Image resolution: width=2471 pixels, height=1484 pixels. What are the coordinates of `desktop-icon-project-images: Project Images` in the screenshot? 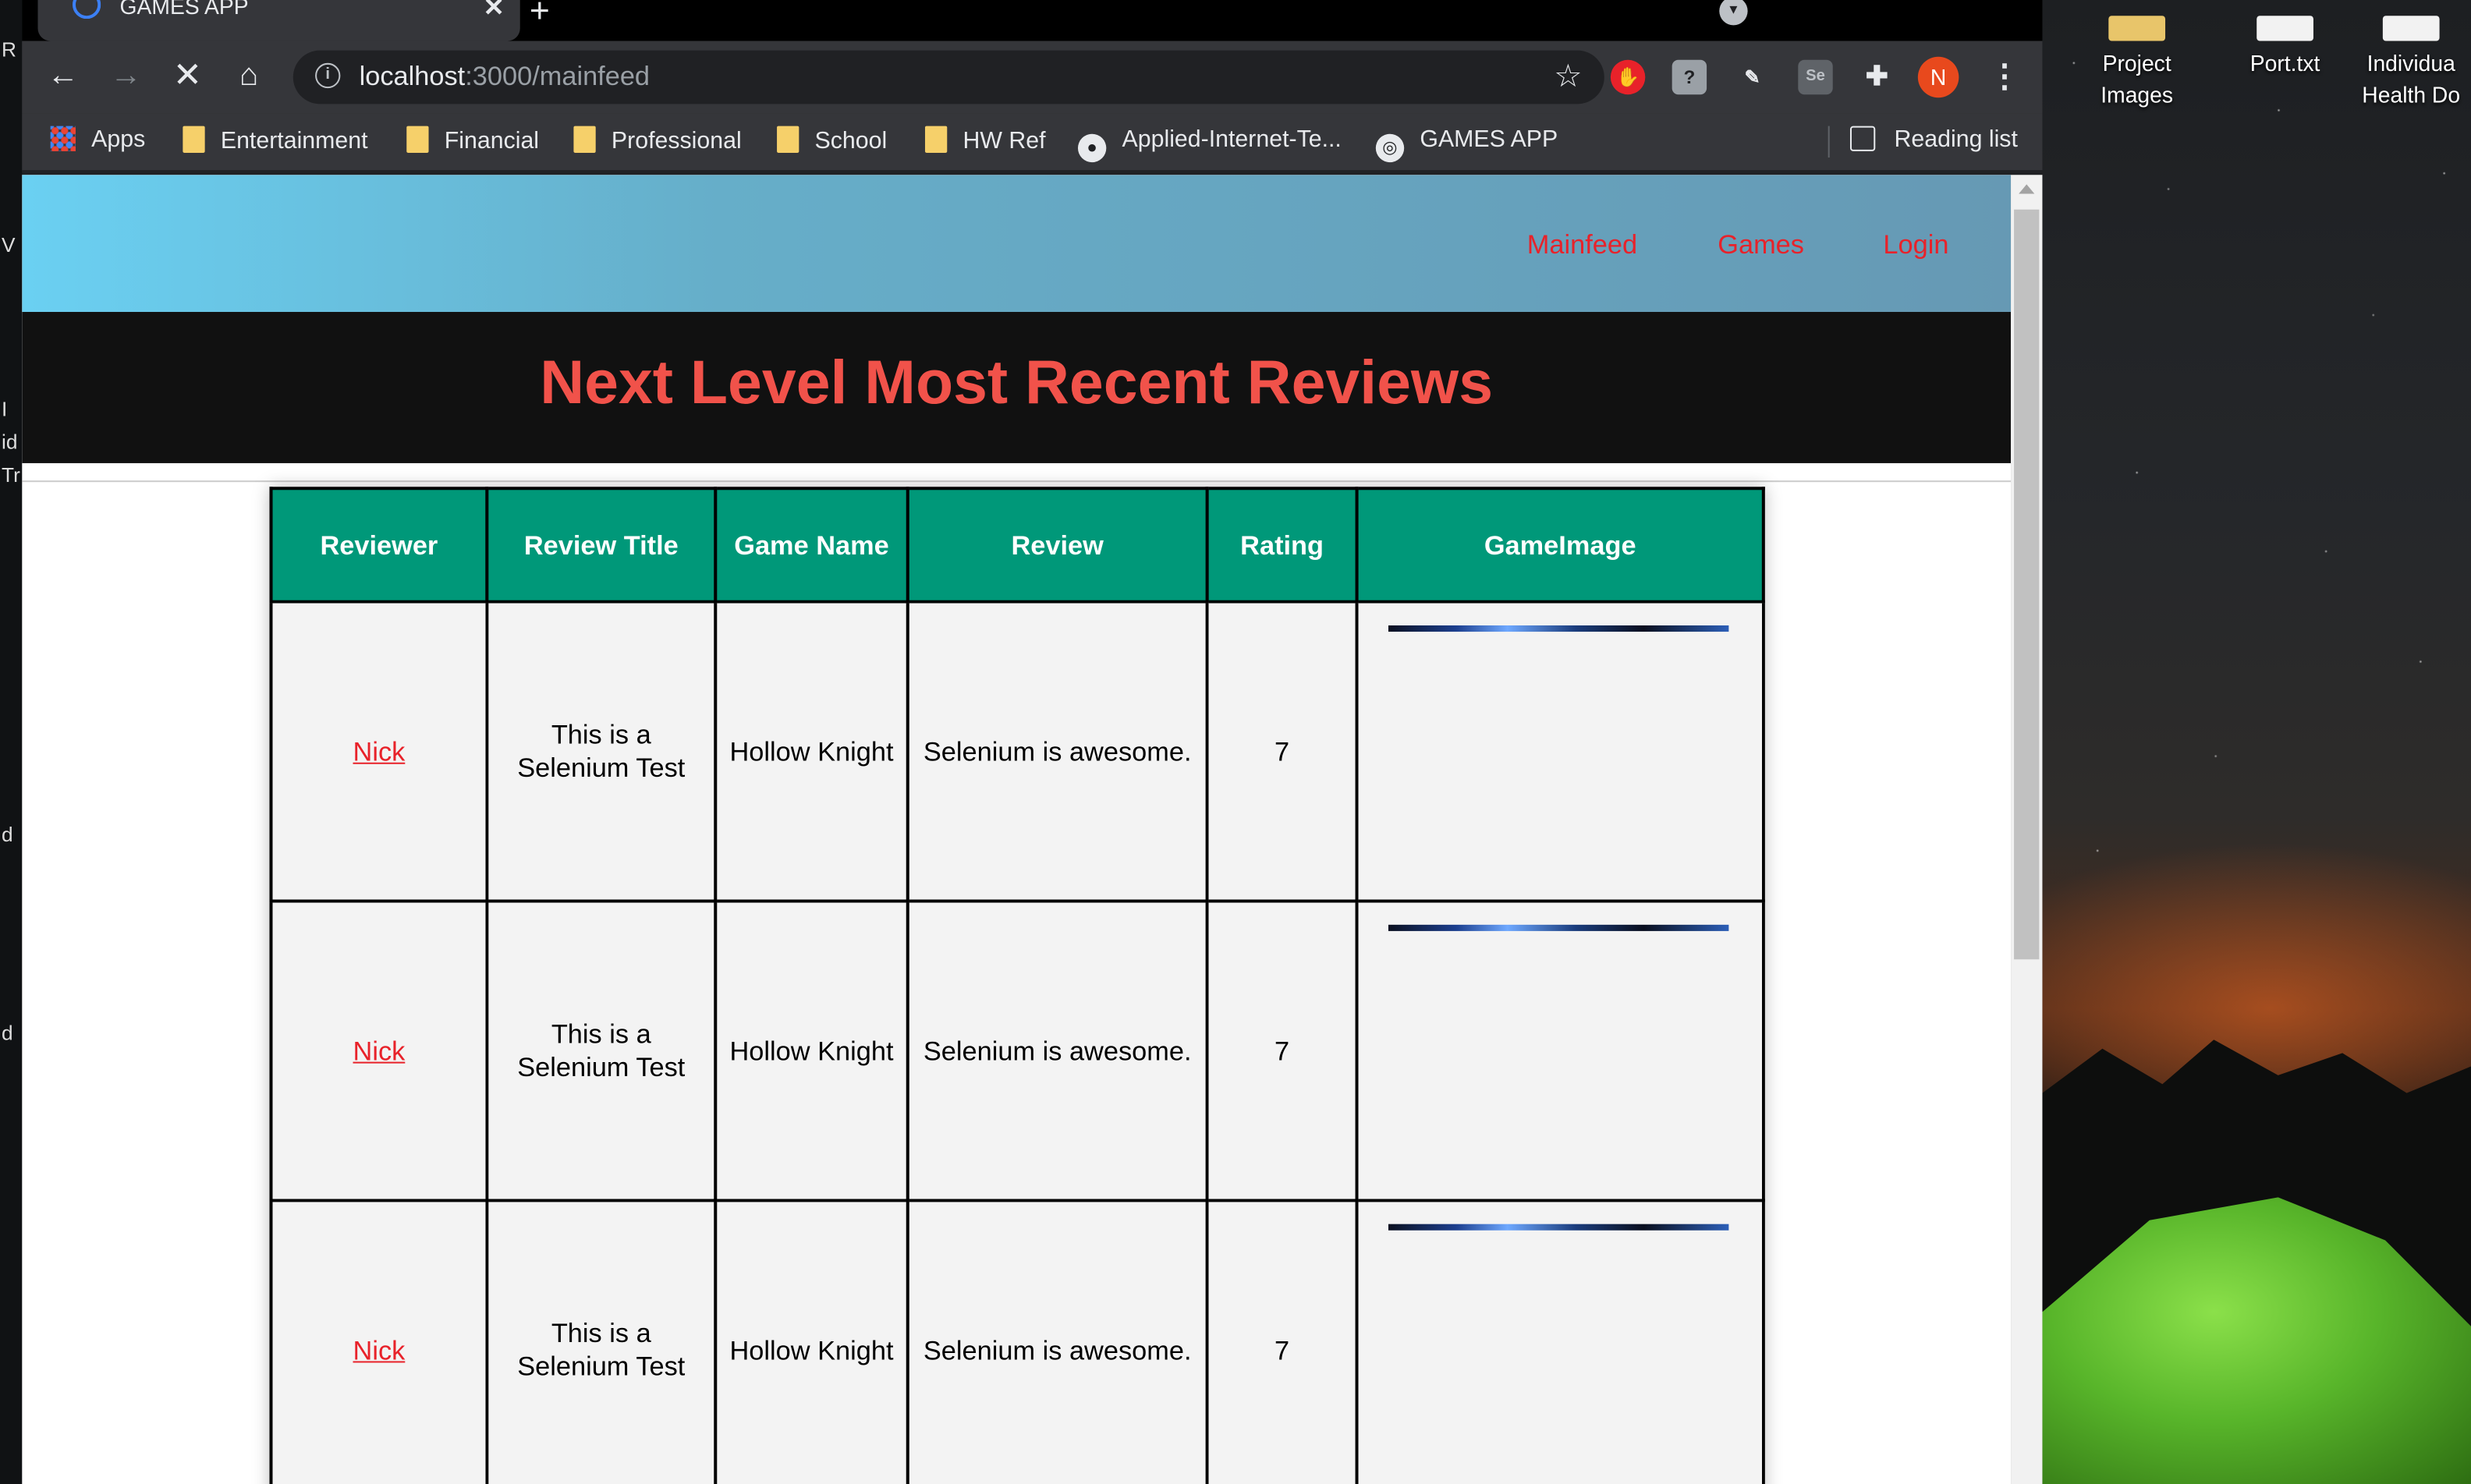 It's located at (2137, 63).